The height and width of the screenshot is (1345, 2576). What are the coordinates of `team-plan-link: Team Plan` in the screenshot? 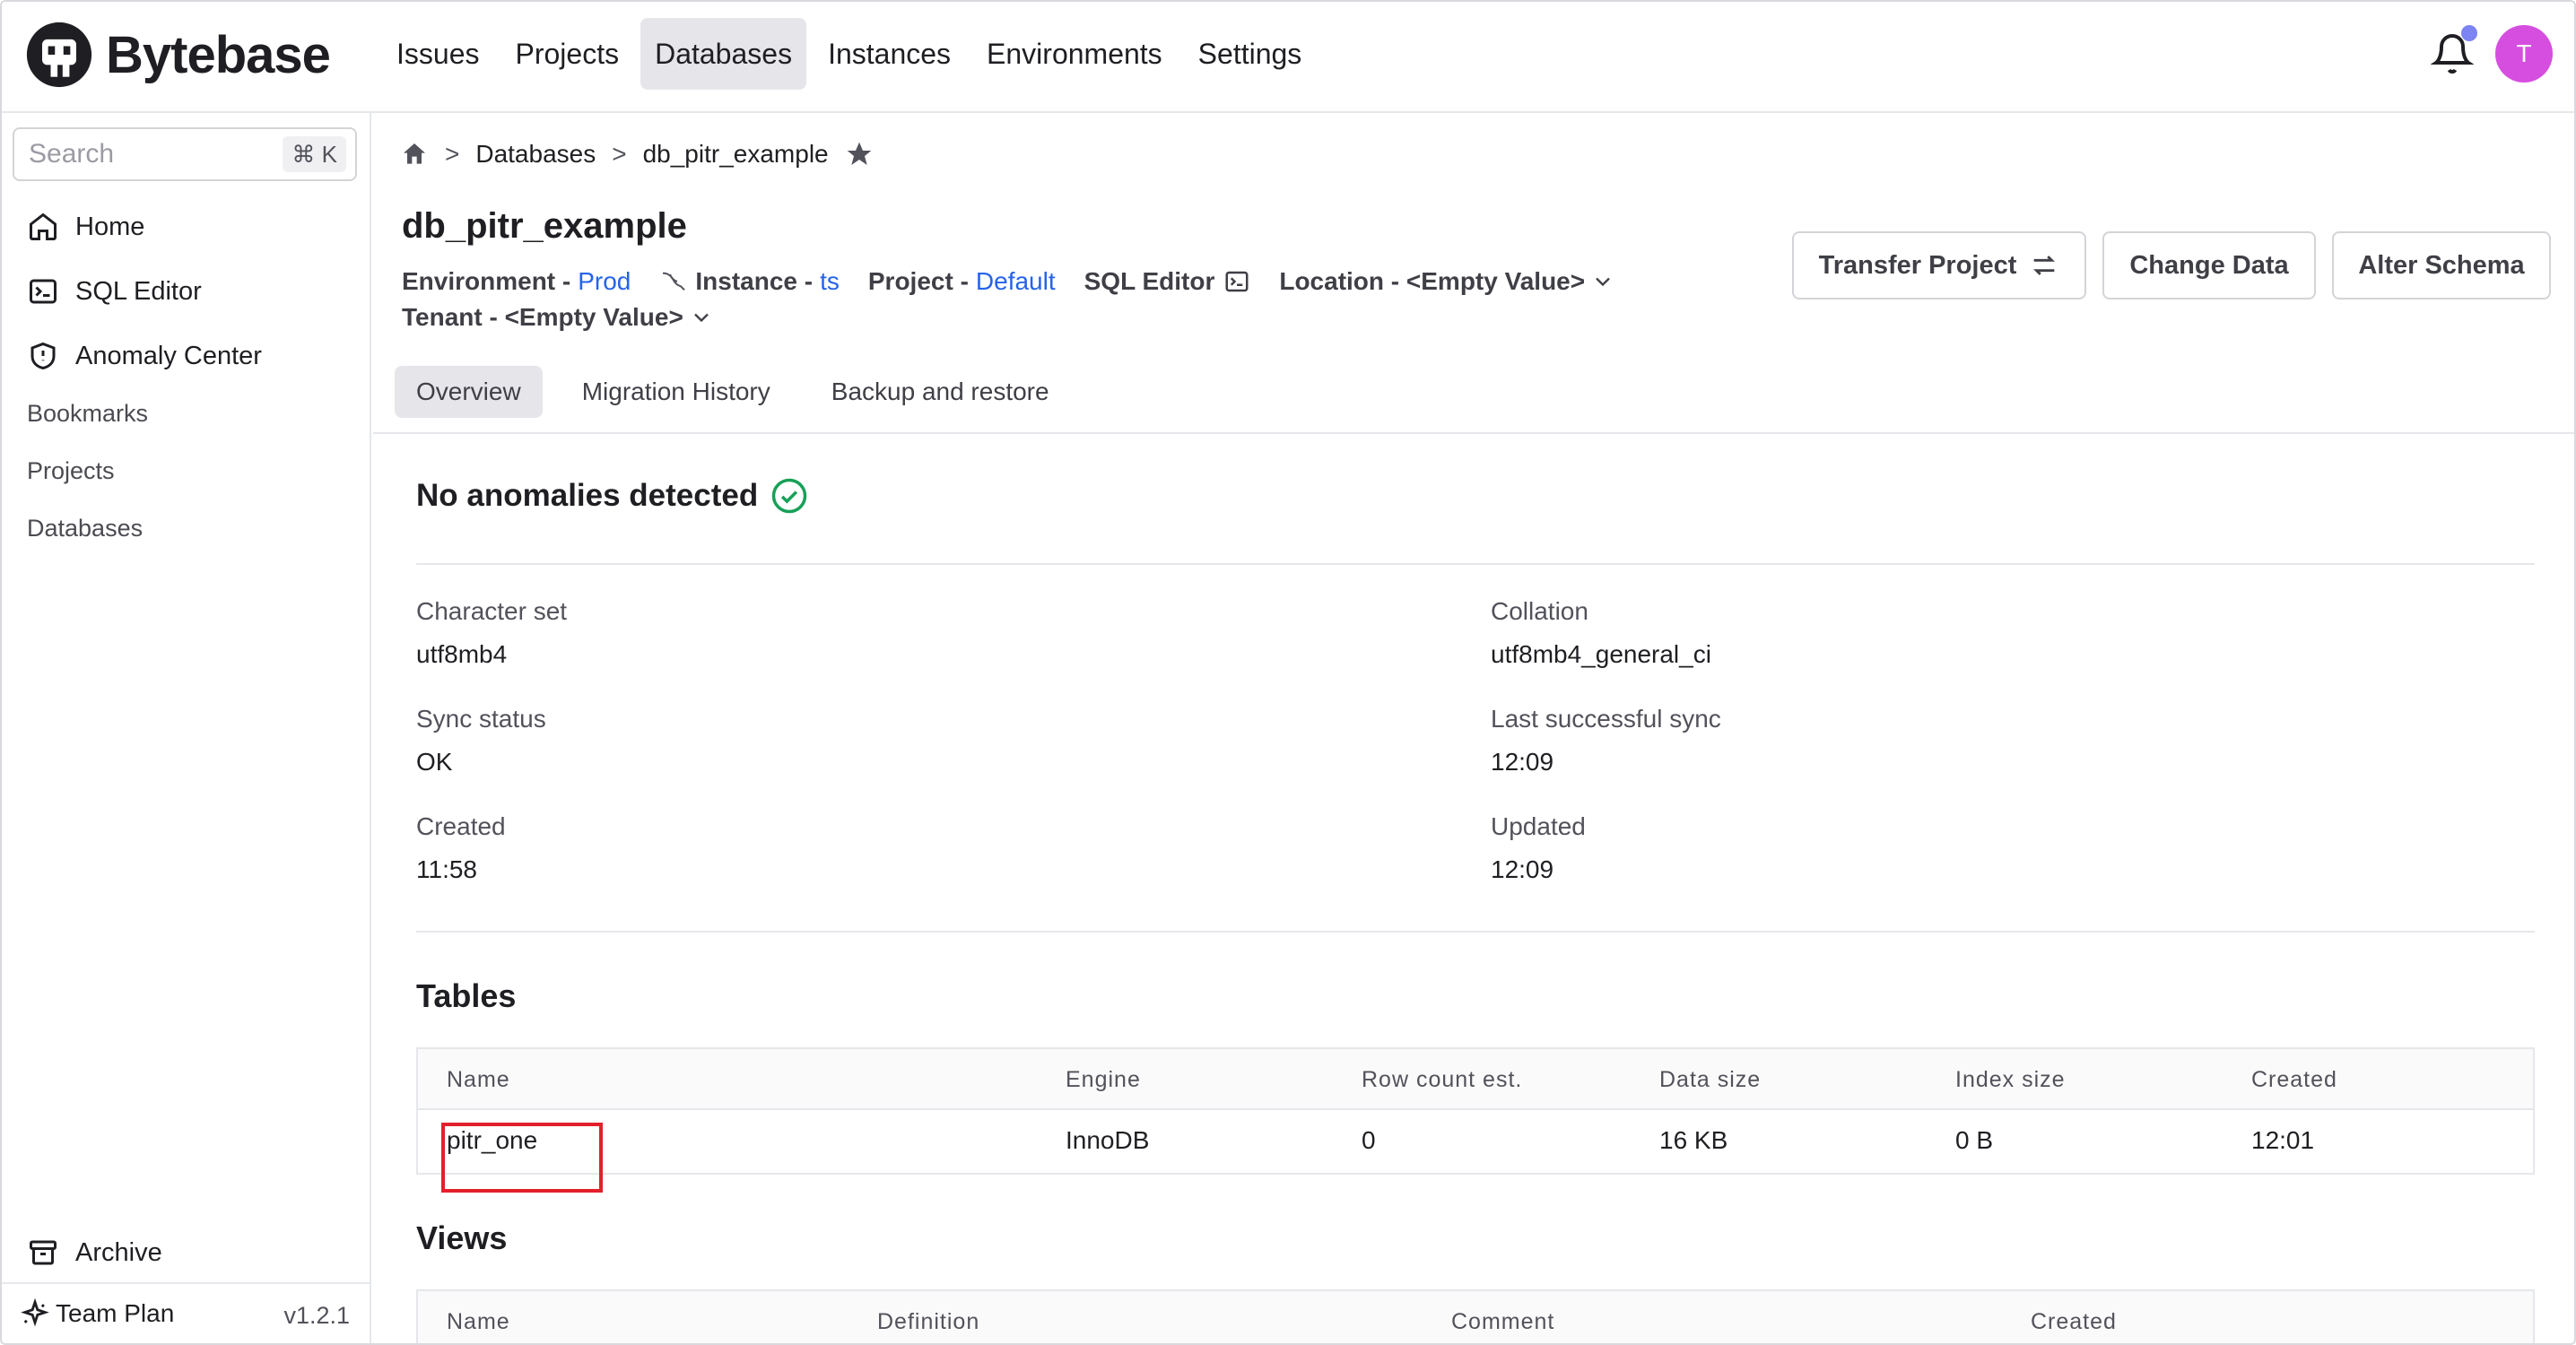 It's located at (97, 1313).